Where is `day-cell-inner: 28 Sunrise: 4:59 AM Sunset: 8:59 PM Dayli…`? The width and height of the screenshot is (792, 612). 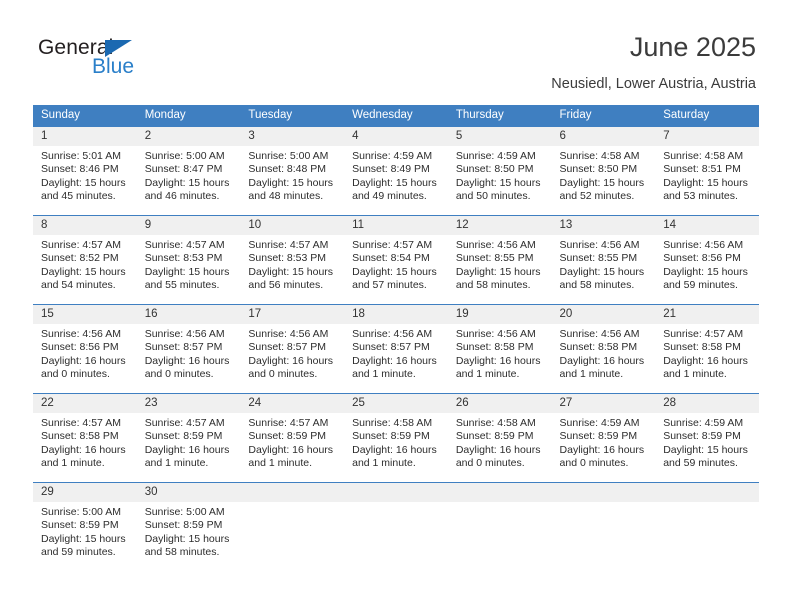
day-cell-inner: 28 Sunrise: 4:59 AM Sunset: 8:59 PM Dayli… is located at coordinates (707, 437).